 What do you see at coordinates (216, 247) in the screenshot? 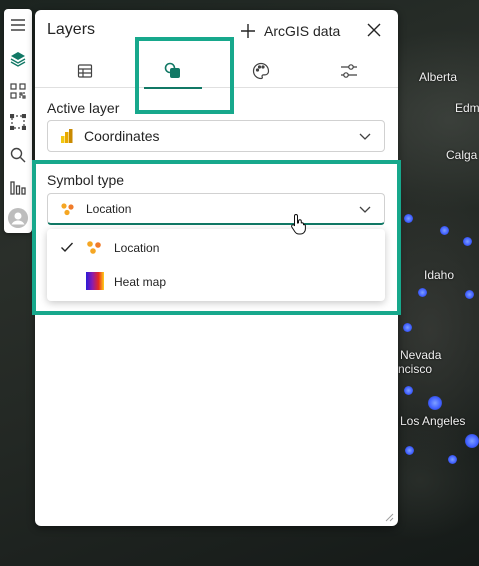
I see `dropdown-option-location: Location` at bounding box center [216, 247].